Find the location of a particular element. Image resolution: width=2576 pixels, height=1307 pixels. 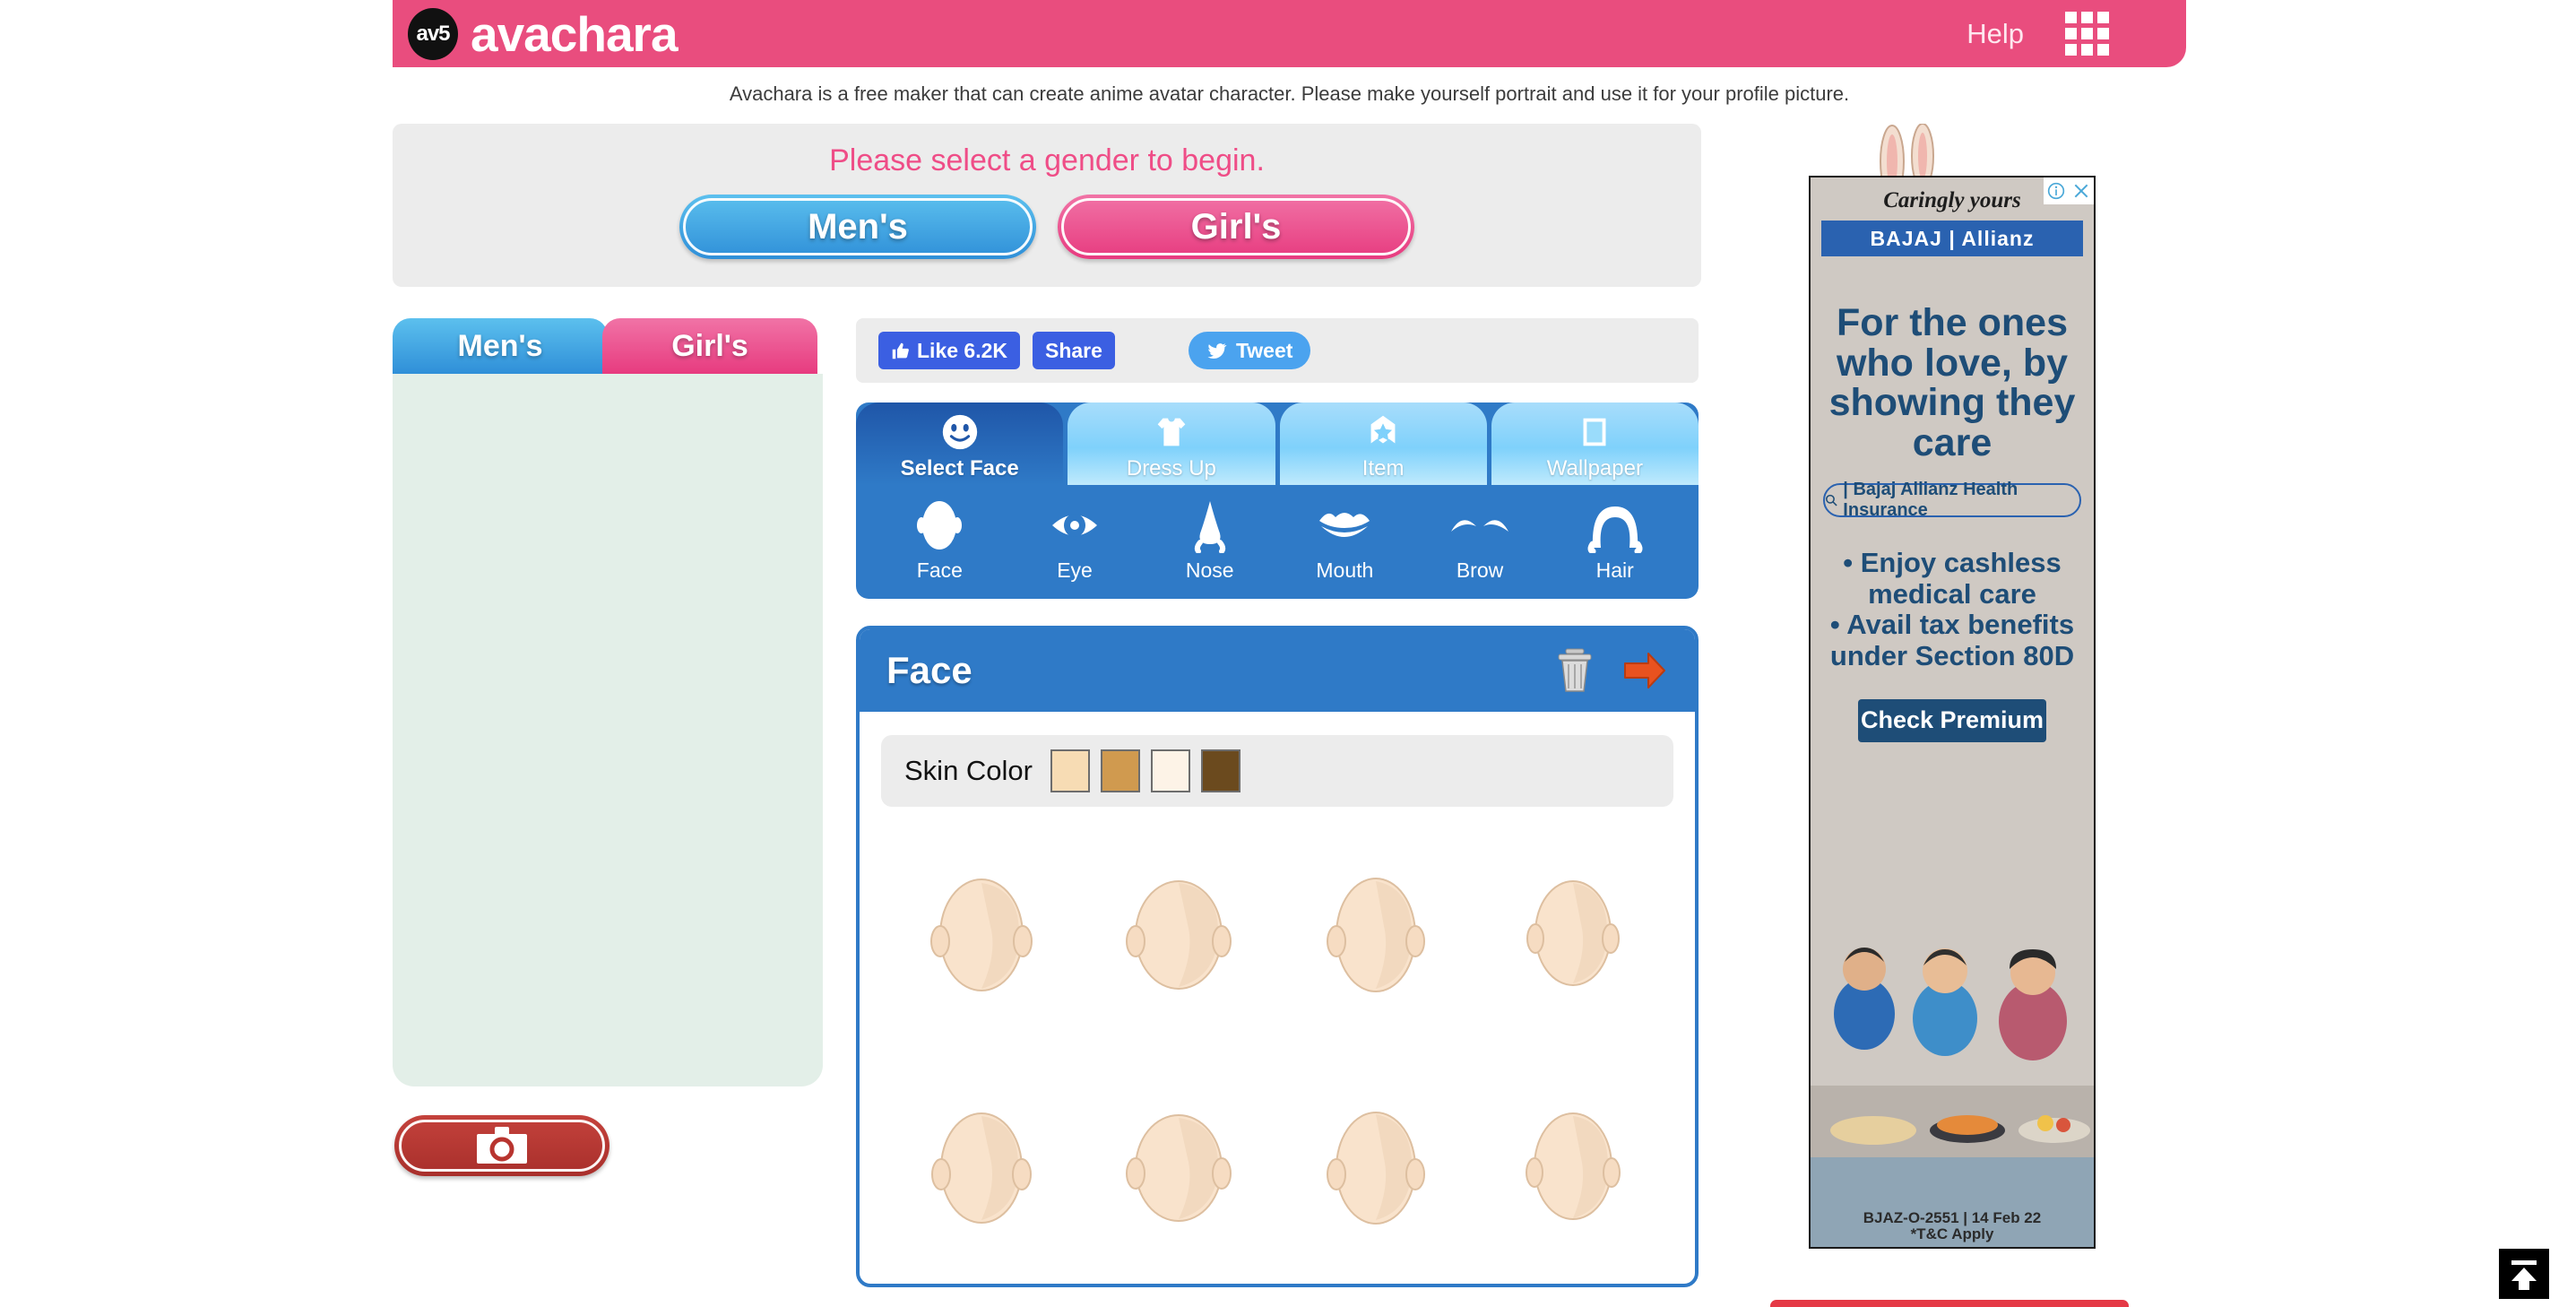

skin-color-label: Skin Color is located at coordinates (968, 770).